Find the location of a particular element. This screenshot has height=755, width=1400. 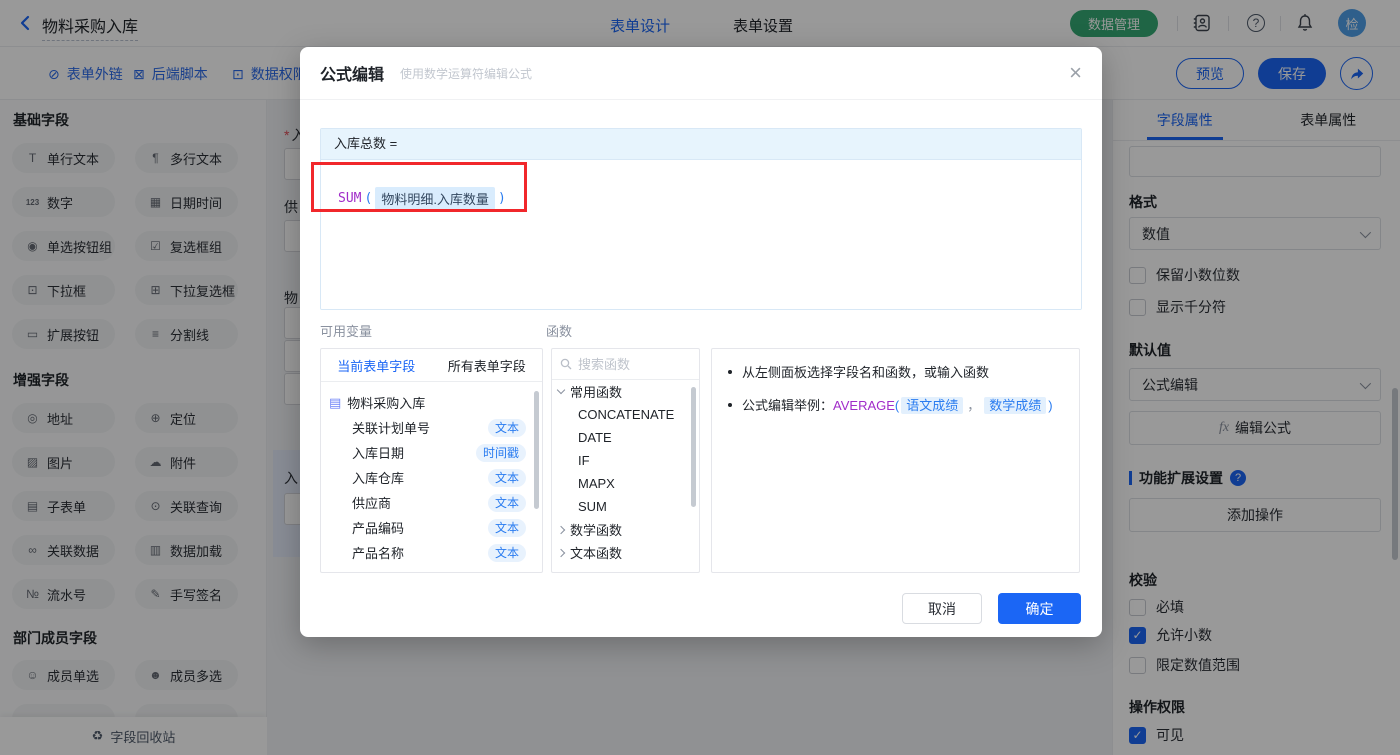

variable-row: 入库仓库 文本 is located at coordinates (431, 477).